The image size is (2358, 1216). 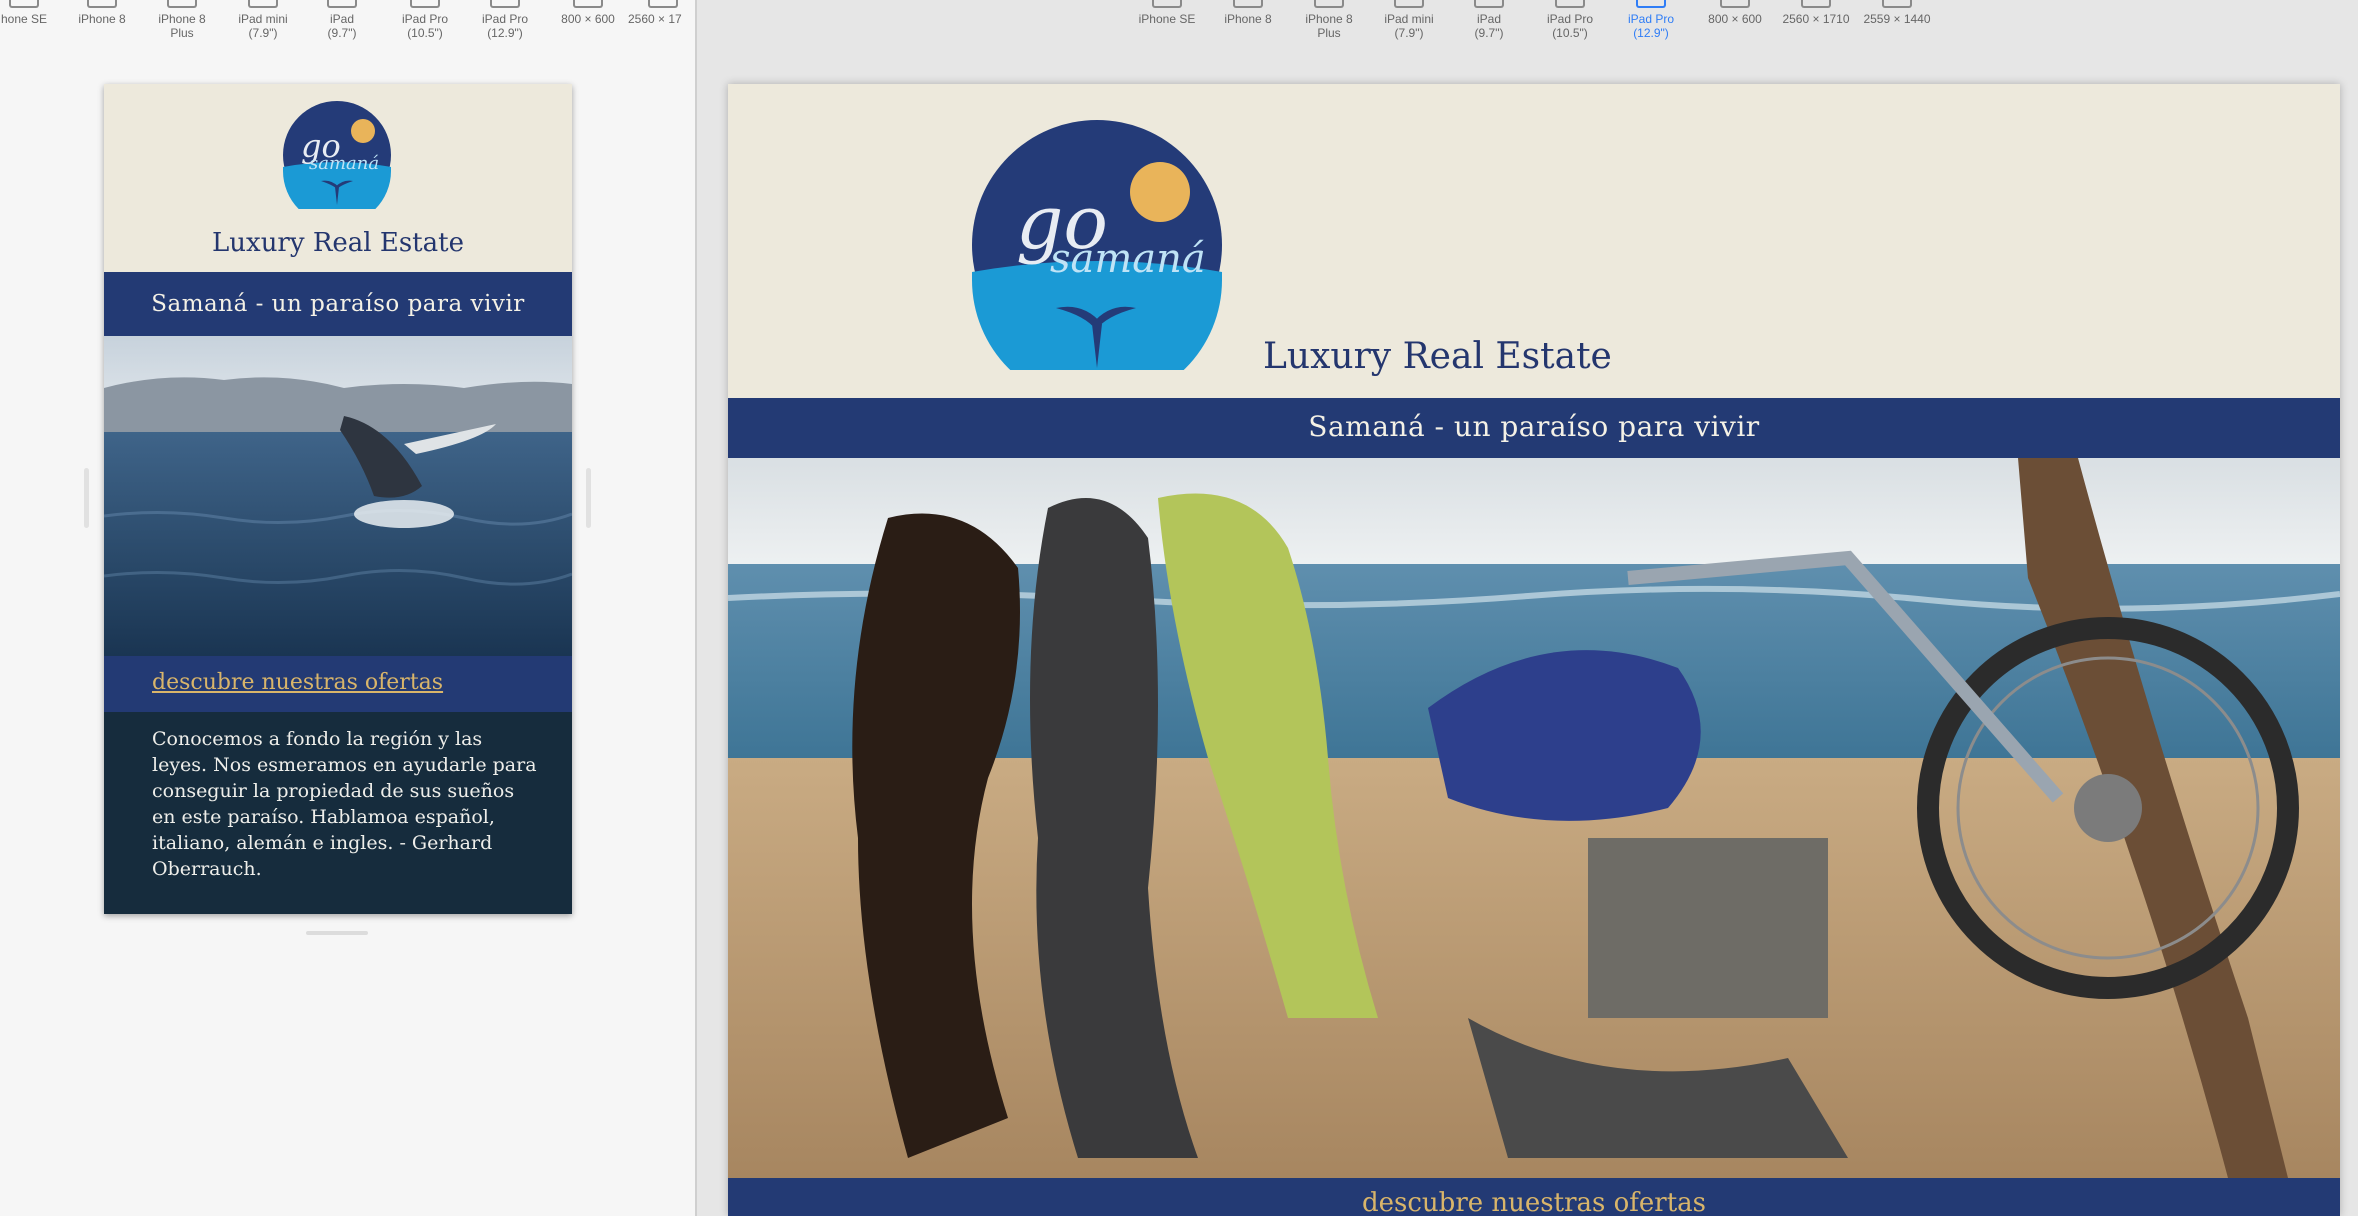 What do you see at coordinates (588, 498) in the screenshot?
I see `resize-handle-right` at bounding box center [588, 498].